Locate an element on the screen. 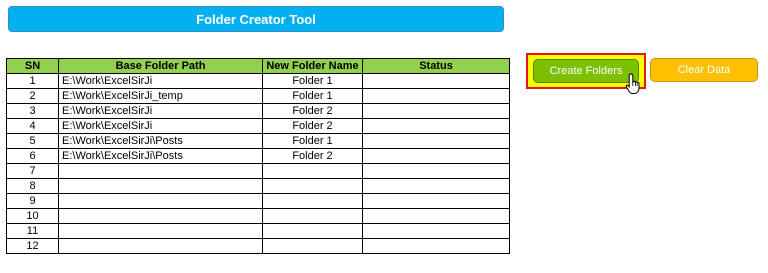 The image size is (768, 273). header-base-folder-path: Base Folder Path is located at coordinates (160, 66).